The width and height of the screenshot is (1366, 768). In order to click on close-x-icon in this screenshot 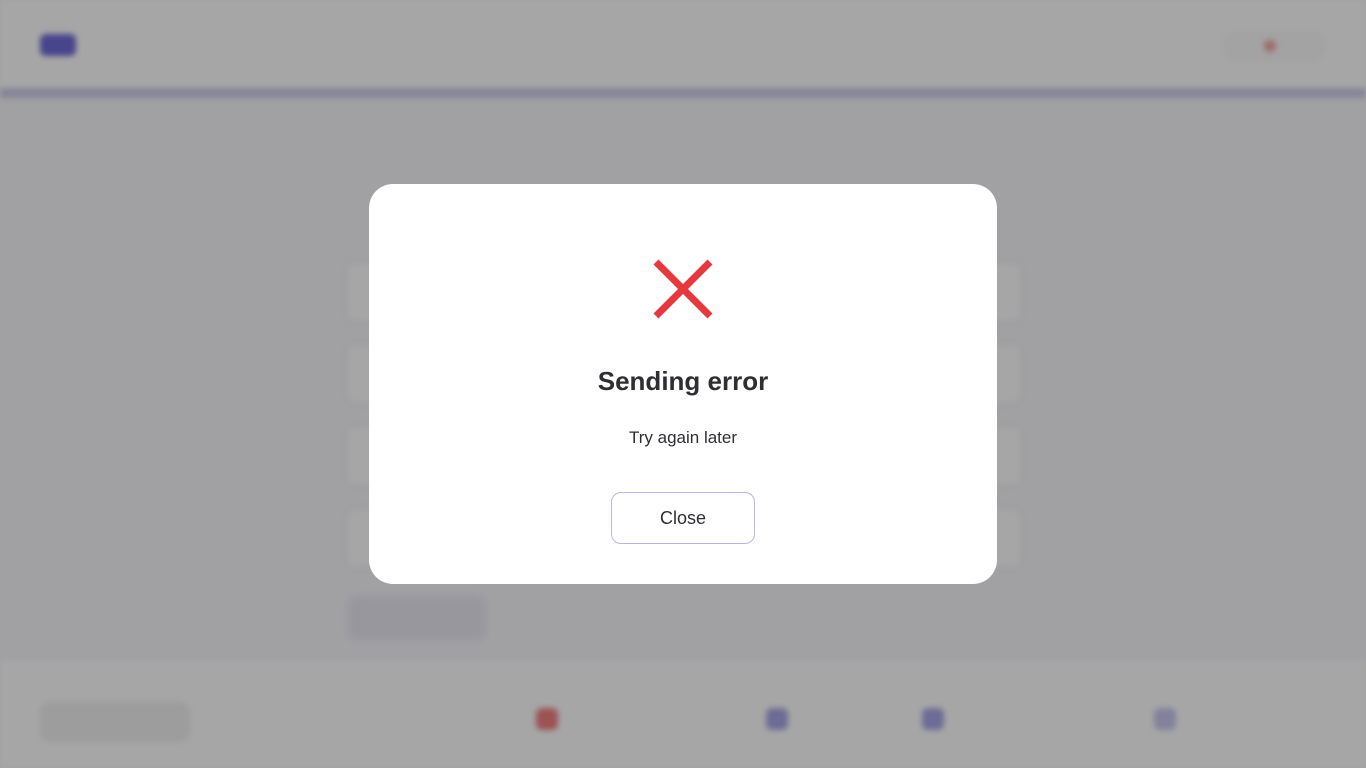, I will do `click(683, 289)`.